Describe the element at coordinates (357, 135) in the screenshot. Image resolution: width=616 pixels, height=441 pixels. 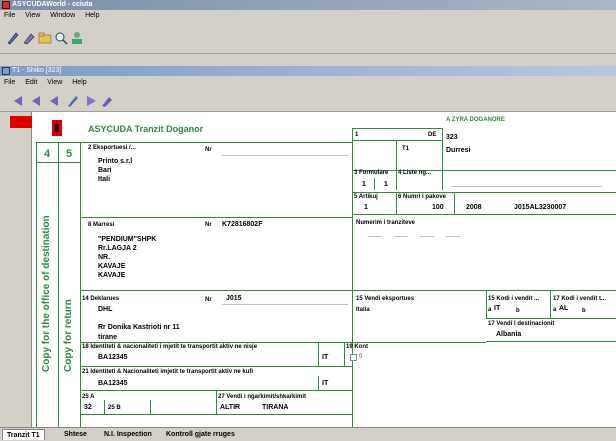
I see `box1-label: 1` at that location.